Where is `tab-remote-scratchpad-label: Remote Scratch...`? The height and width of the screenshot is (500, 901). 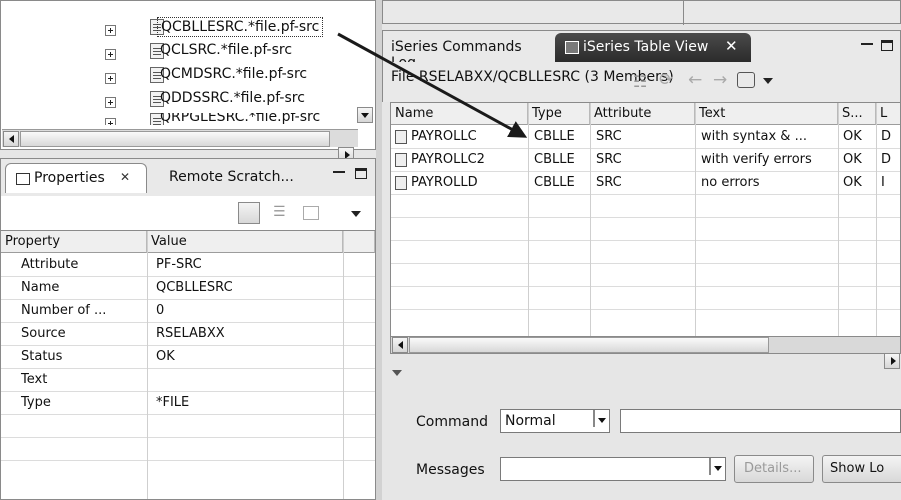
tab-remote-scratchpad-label: Remote Scratch... is located at coordinates (231, 177).